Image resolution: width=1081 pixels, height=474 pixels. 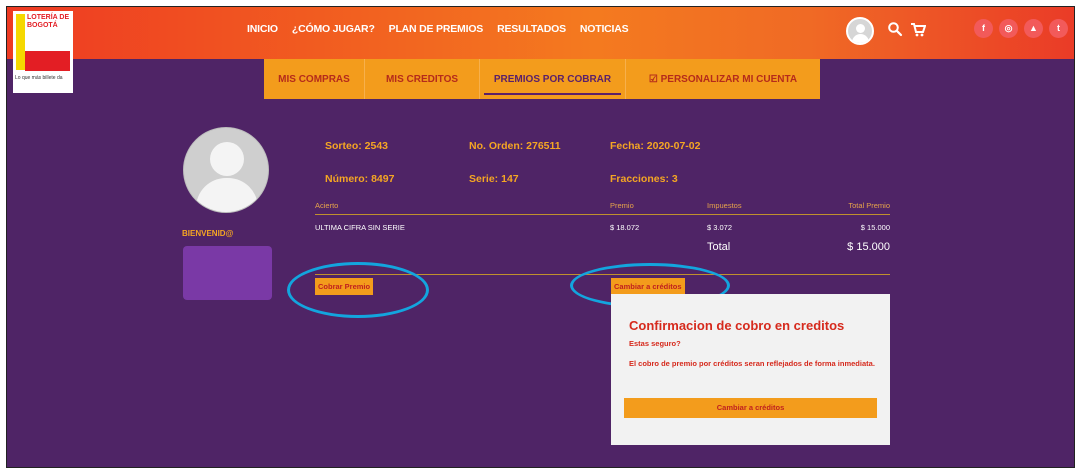 I want to click on facebook-icon: f, so click(x=983, y=28).